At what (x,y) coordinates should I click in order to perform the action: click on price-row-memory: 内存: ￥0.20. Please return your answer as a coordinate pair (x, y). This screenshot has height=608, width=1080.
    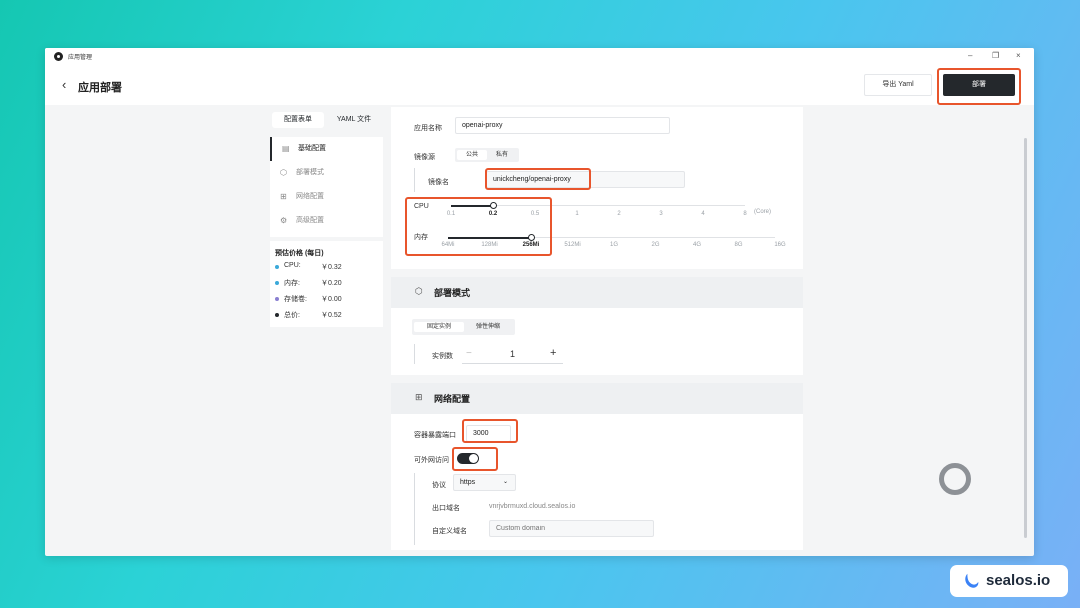
    Looking at the image, I should click on (325, 283).